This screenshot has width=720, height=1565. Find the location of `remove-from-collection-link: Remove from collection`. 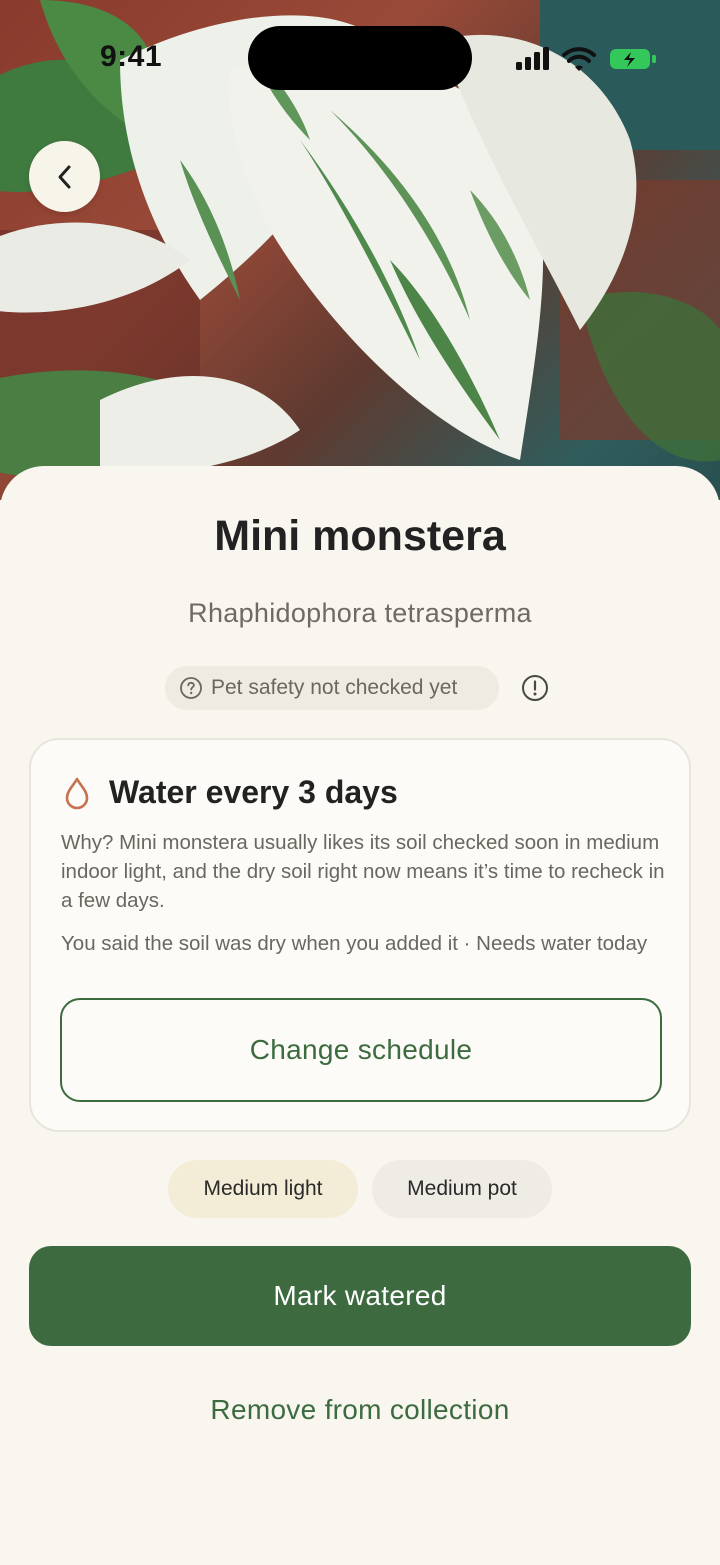

remove-from-collection-link: Remove from collection is located at coordinates (360, 1410).